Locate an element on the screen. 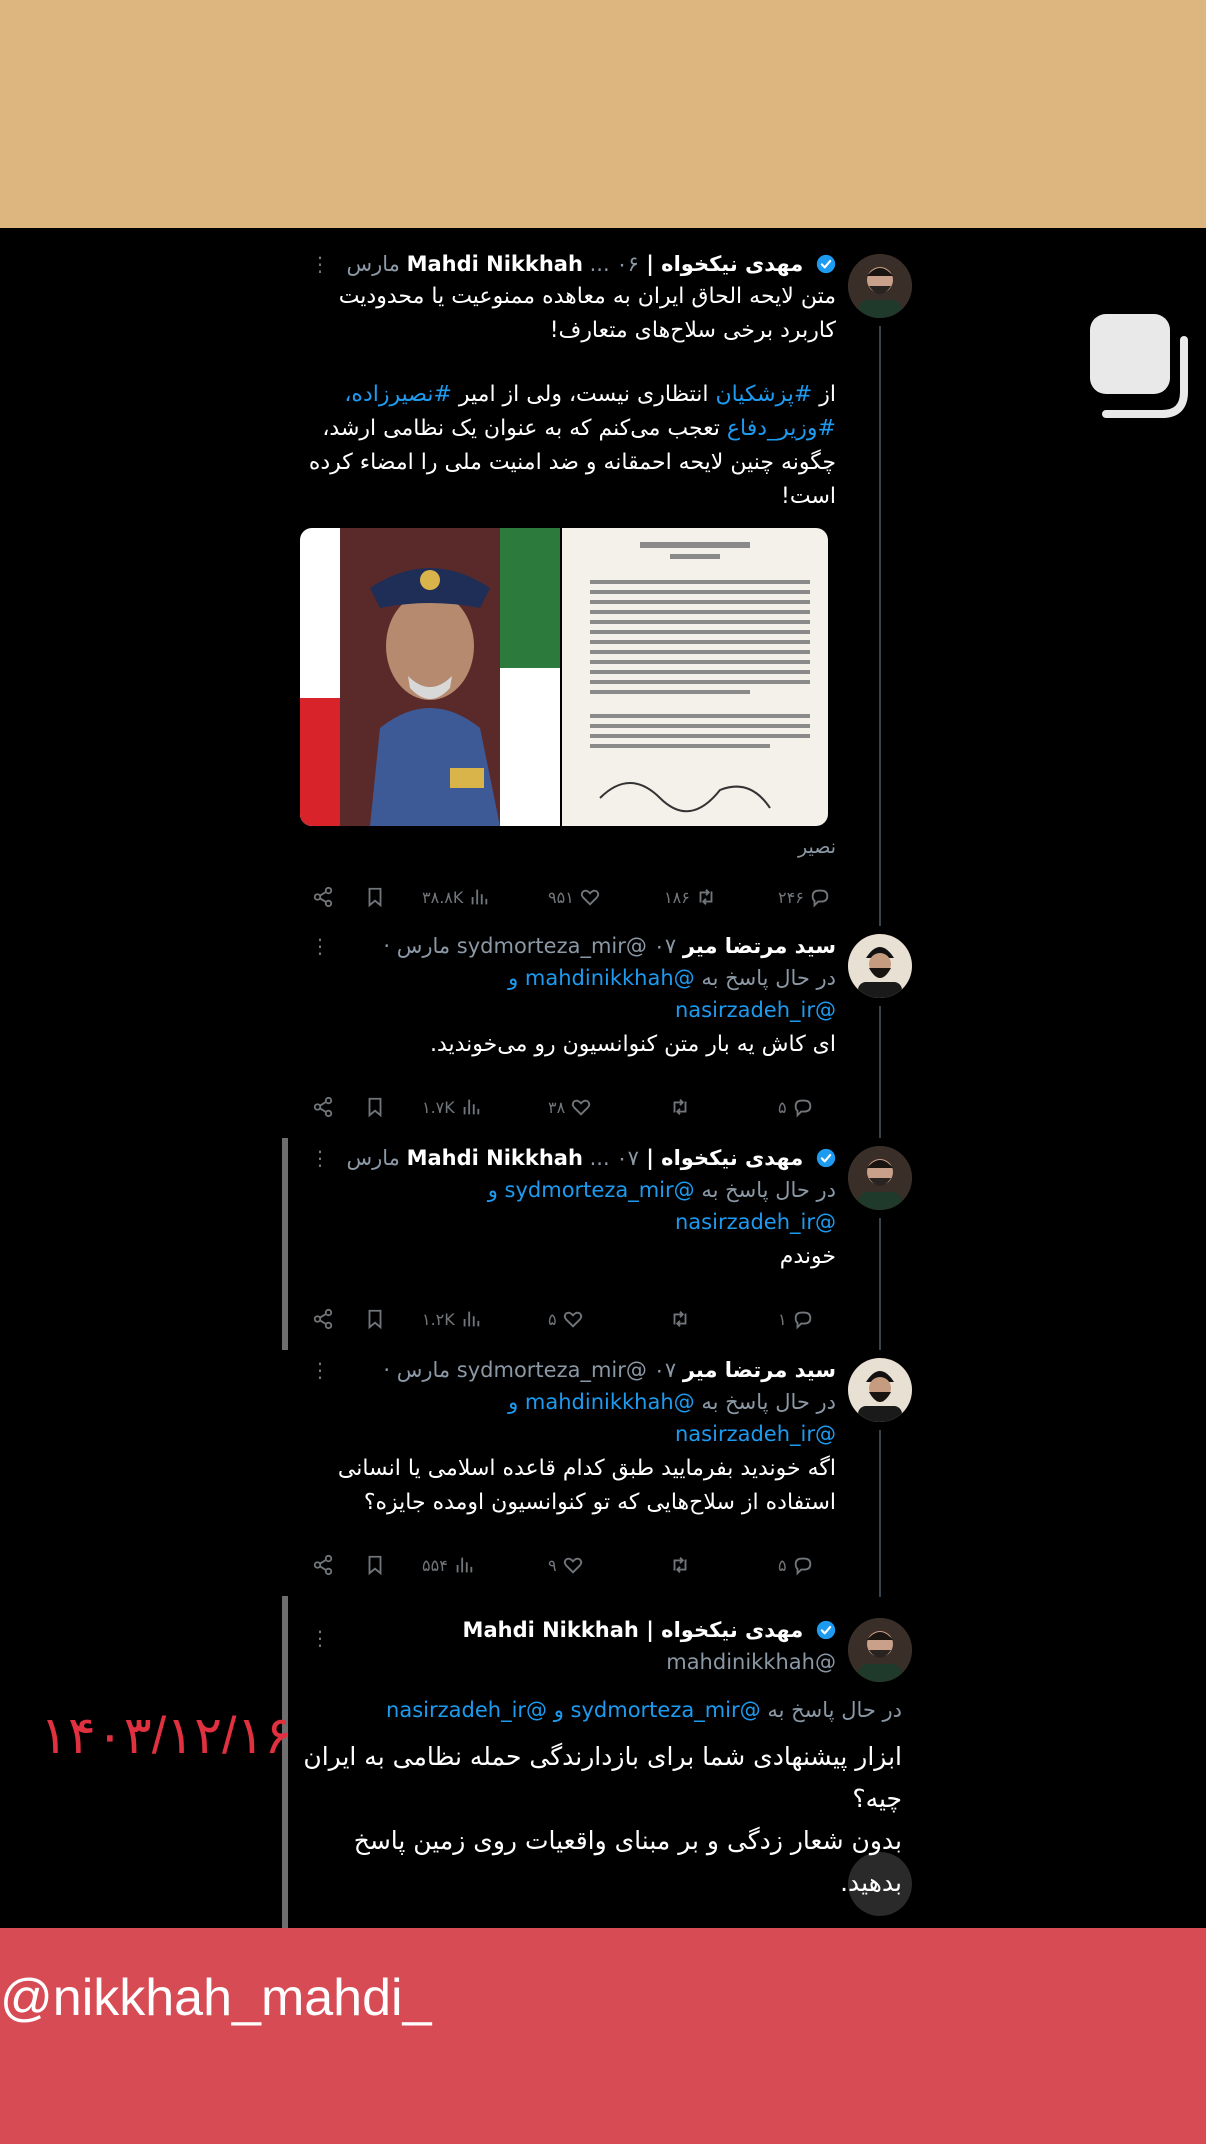 The width and height of the screenshot is (1206, 2144). author-name: مهدی نیکخواه | Mahdi Nikkhah is located at coordinates (633, 1630).